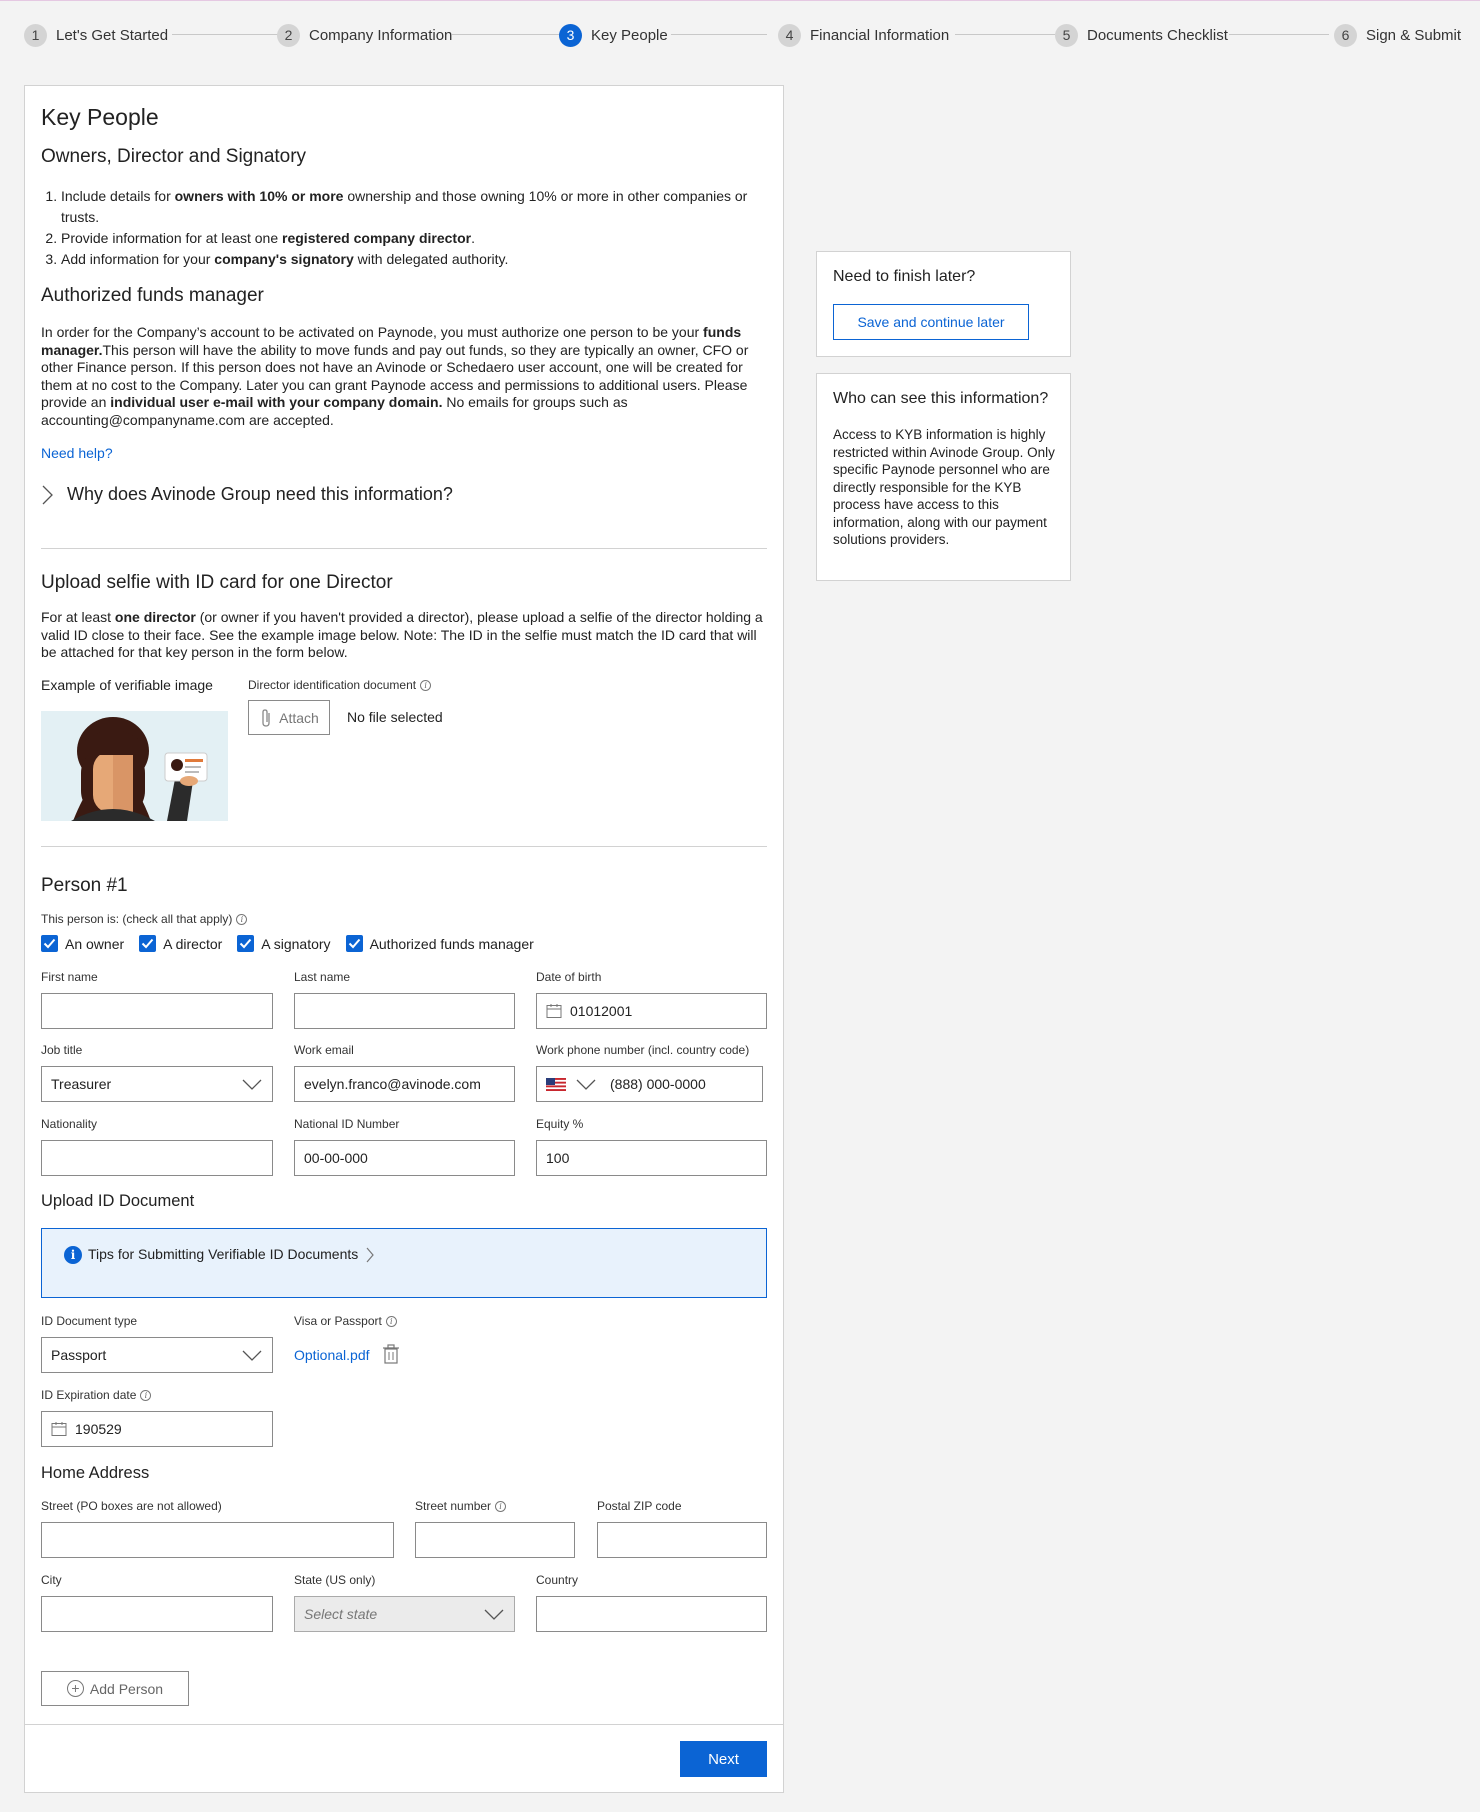 Image resolution: width=1480 pixels, height=1812 pixels. Describe the element at coordinates (556, 1084) in the screenshot. I see `us-flag-icon` at that location.